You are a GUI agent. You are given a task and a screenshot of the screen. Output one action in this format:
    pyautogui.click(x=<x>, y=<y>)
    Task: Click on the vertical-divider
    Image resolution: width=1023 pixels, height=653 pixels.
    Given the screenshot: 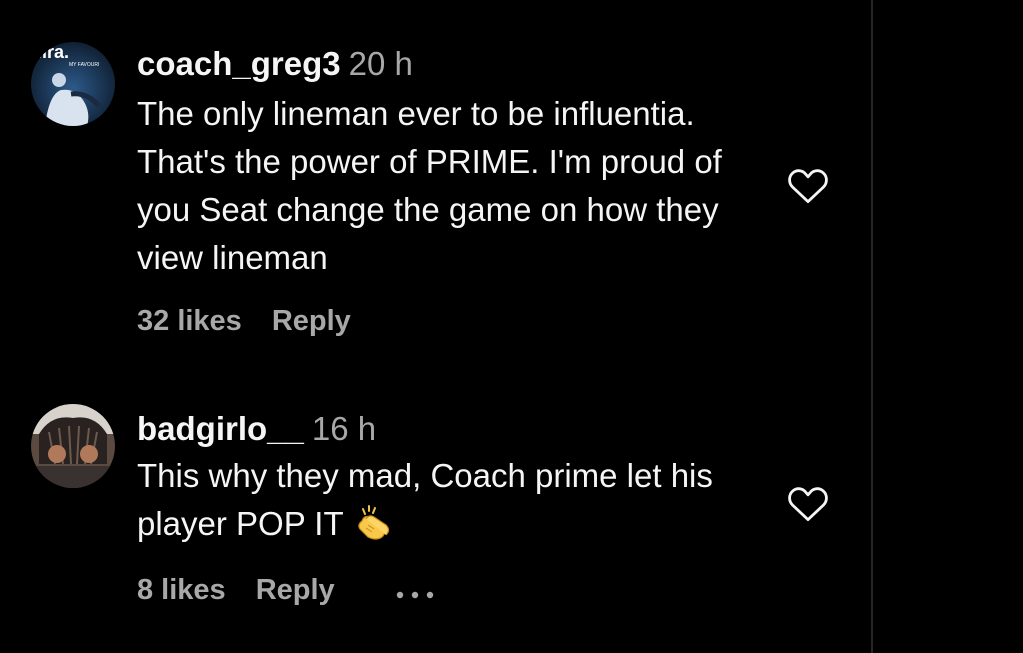 What is the action you would take?
    pyautogui.click(x=872, y=326)
    